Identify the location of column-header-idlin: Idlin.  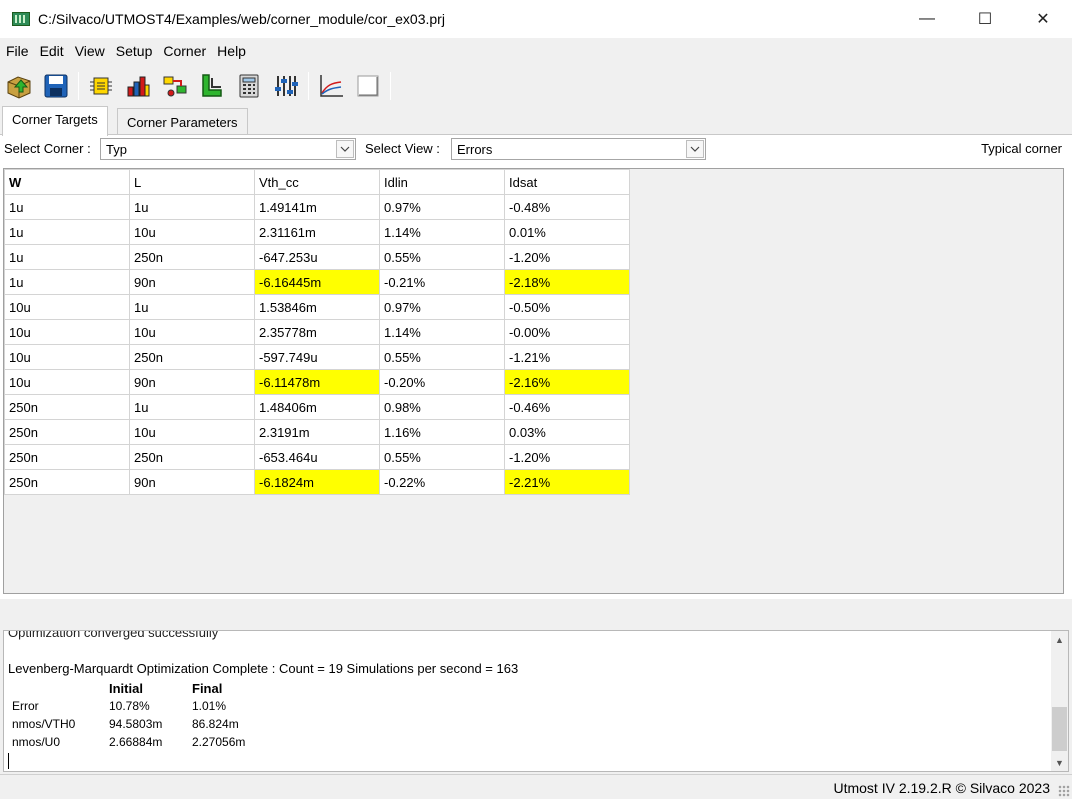
(442, 182).